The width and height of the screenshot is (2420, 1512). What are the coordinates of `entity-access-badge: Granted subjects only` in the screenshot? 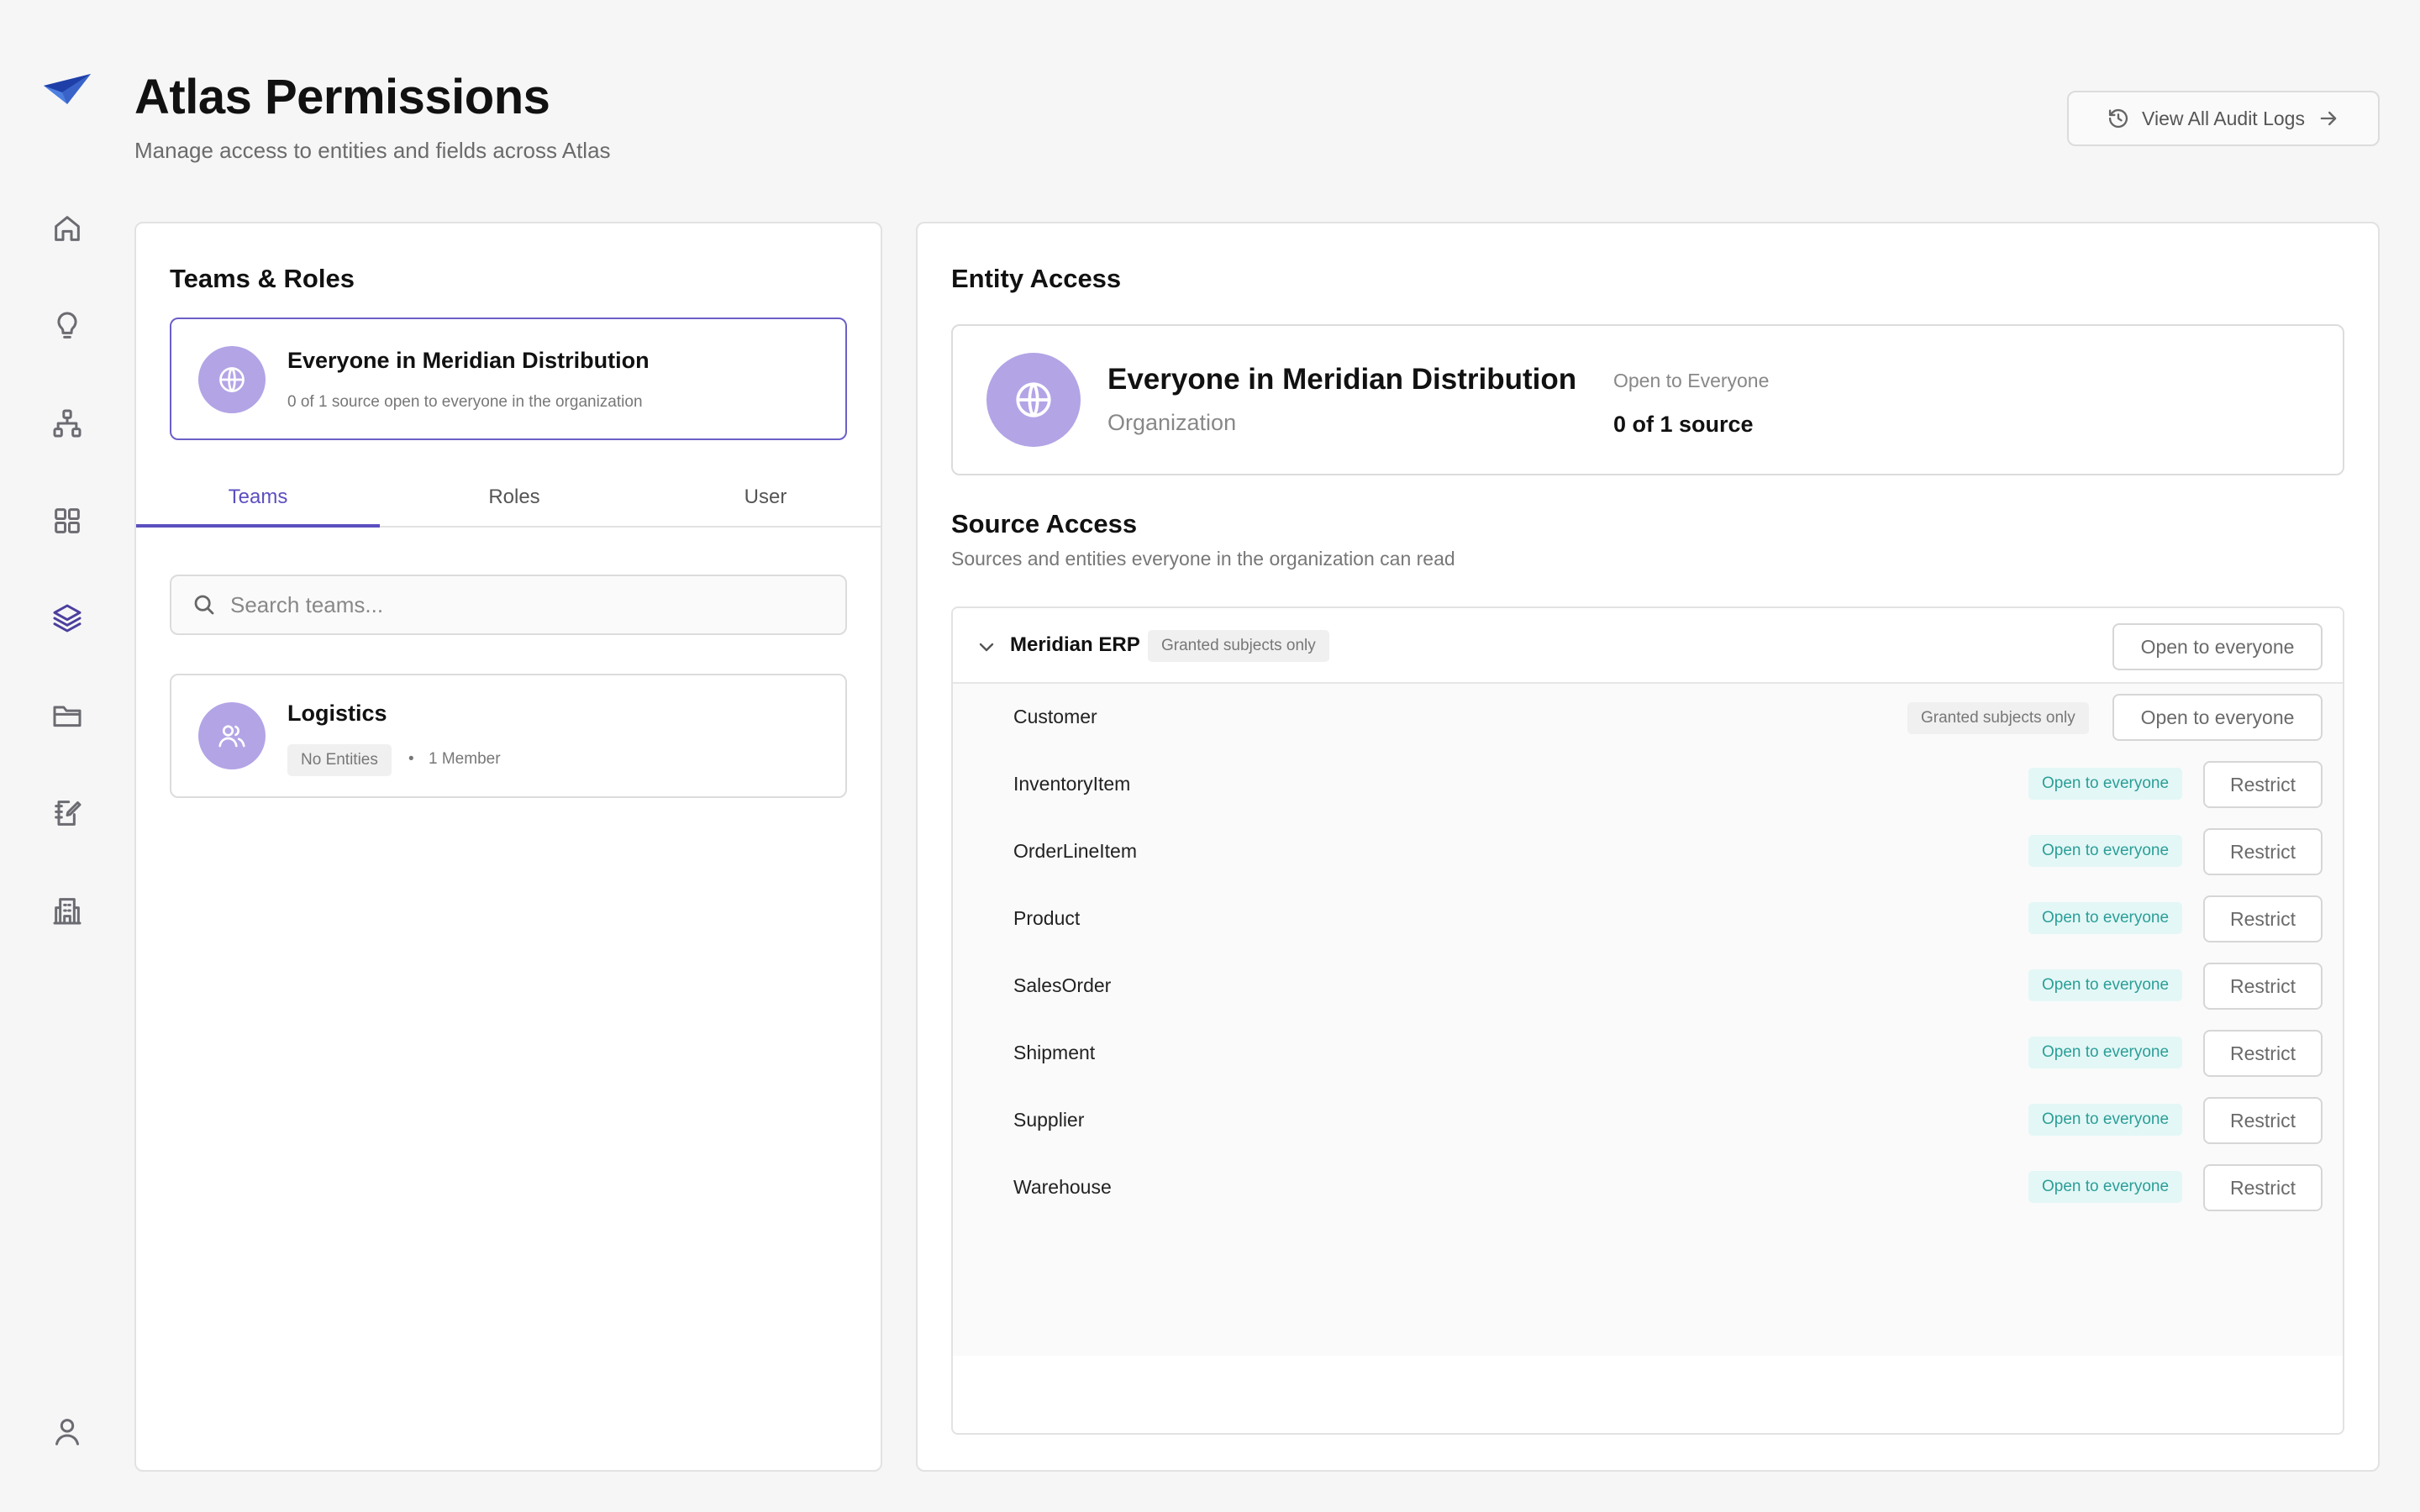 It's located at (1998, 718).